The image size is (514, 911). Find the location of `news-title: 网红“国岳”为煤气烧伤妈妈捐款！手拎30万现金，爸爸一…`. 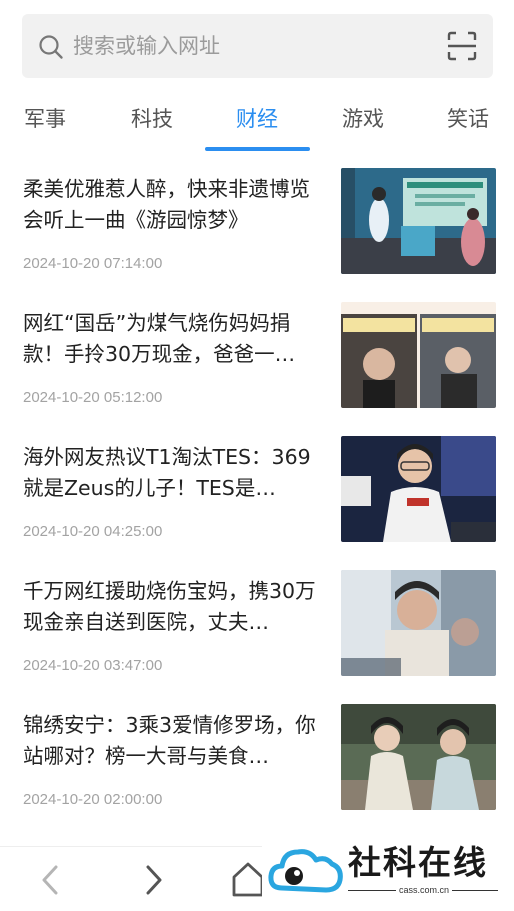

news-title: 网红“国岳”为煤气烧伤妈妈捐款！手拎30万现金，爸爸一… is located at coordinates (176, 339).